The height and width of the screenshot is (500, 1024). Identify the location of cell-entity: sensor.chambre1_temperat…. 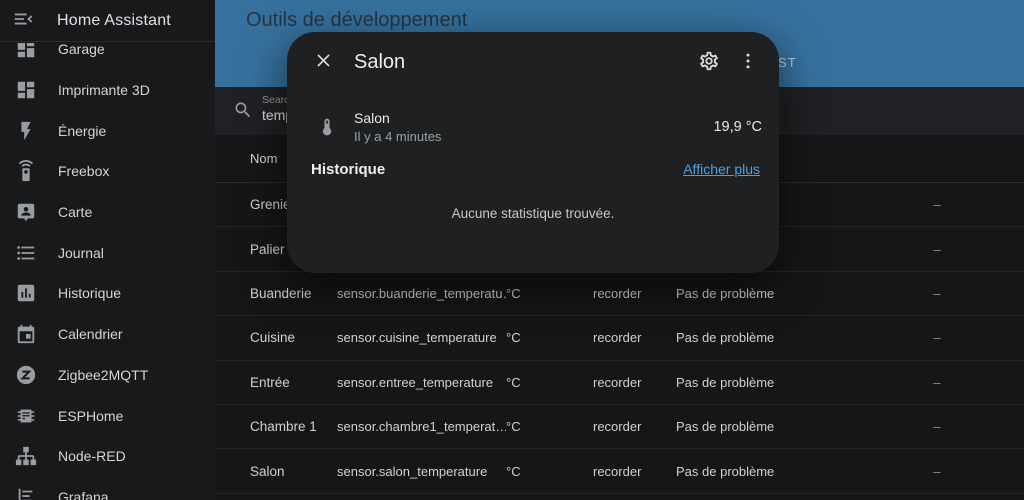
(421, 427).